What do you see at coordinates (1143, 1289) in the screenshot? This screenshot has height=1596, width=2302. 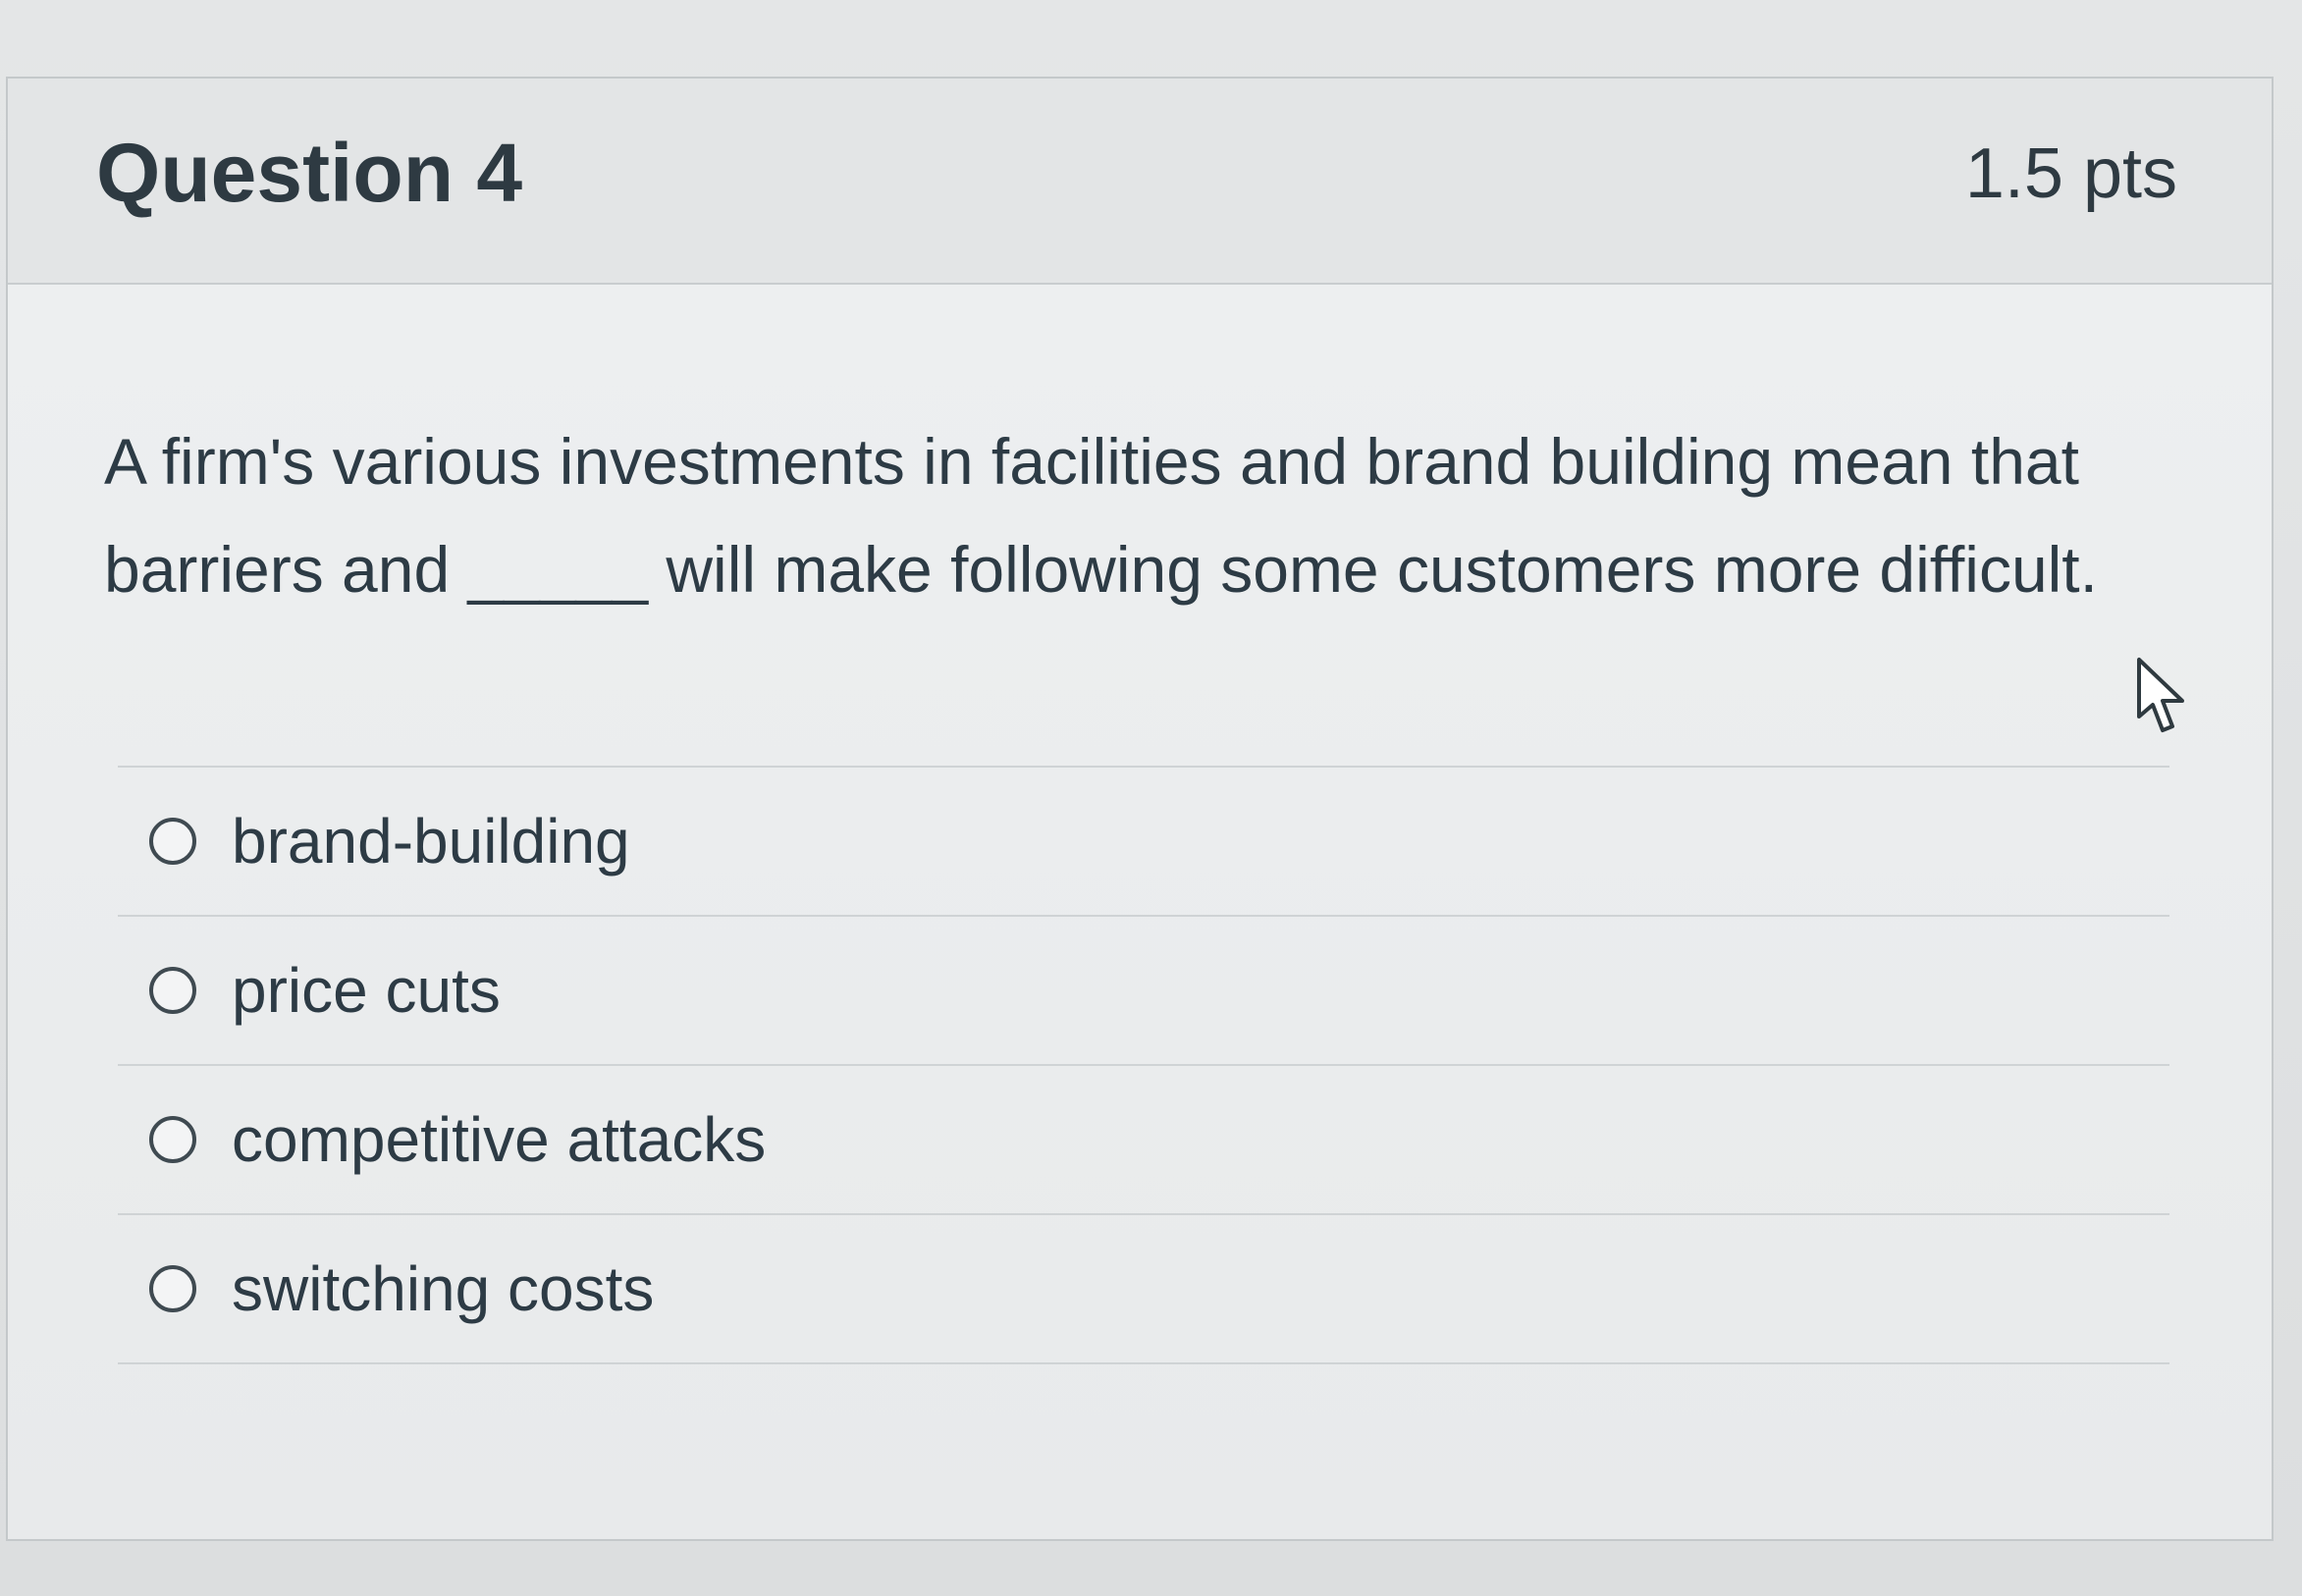 I see `answer-option-switching-costs: switching costs` at bounding box center [1143, 1289].